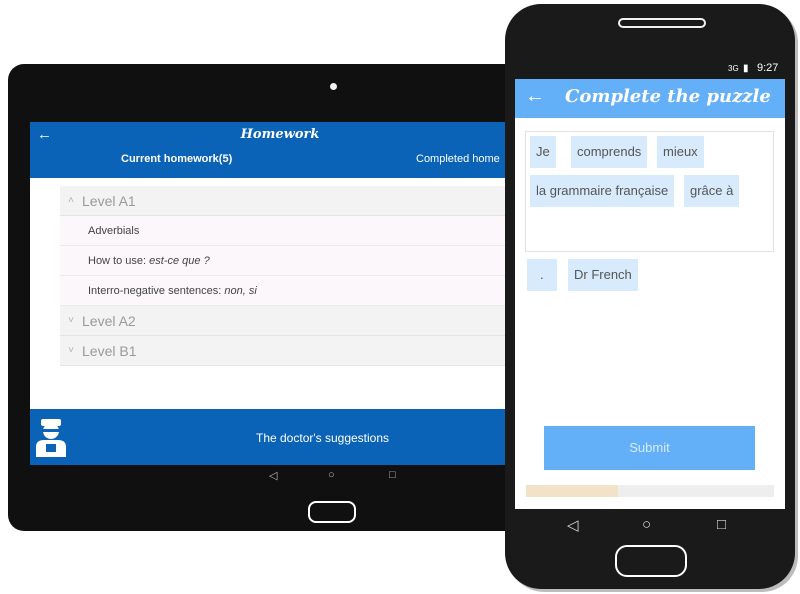 This screenshot has height=594, width=800. What do you see at coordinates (603, 275) in the screenshot?
I see `choice-chip: Dr French` at bounding box center [603, 275].